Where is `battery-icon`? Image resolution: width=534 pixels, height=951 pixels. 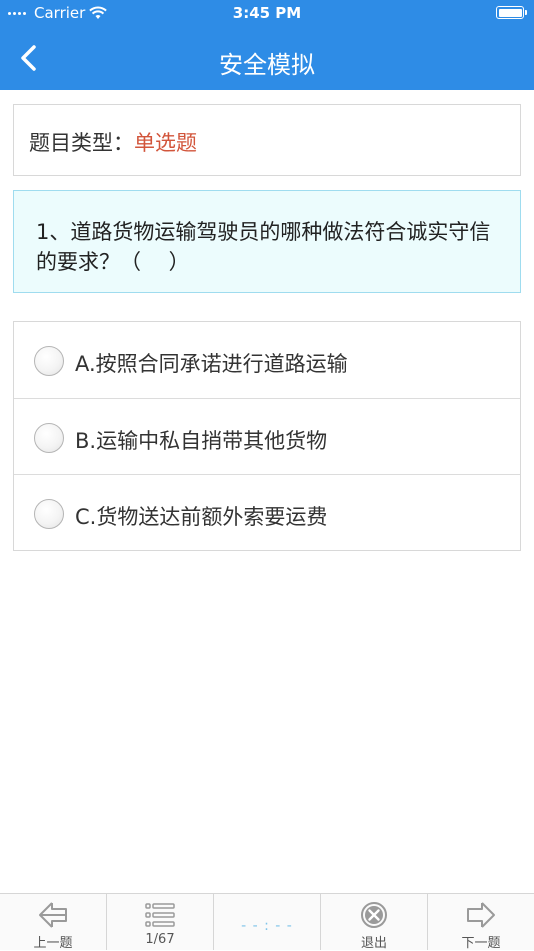 battery-icon is located at coordinates (511, 12).